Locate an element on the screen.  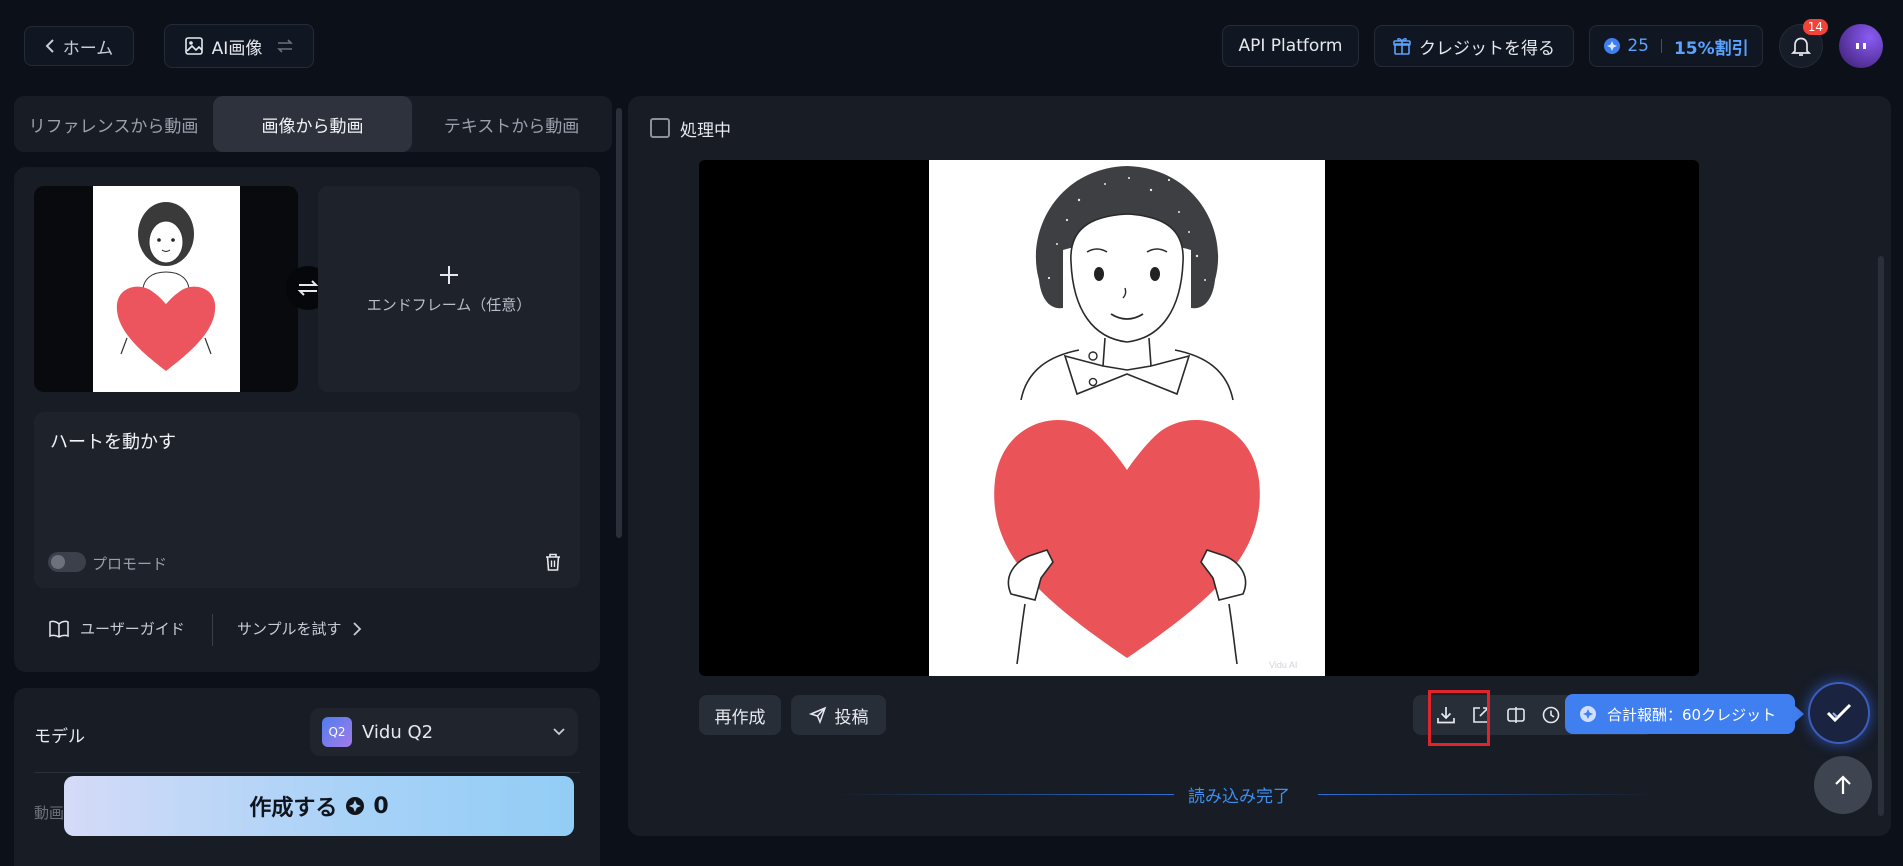
post-button: 投稿 is located at coordinates (838, 715).